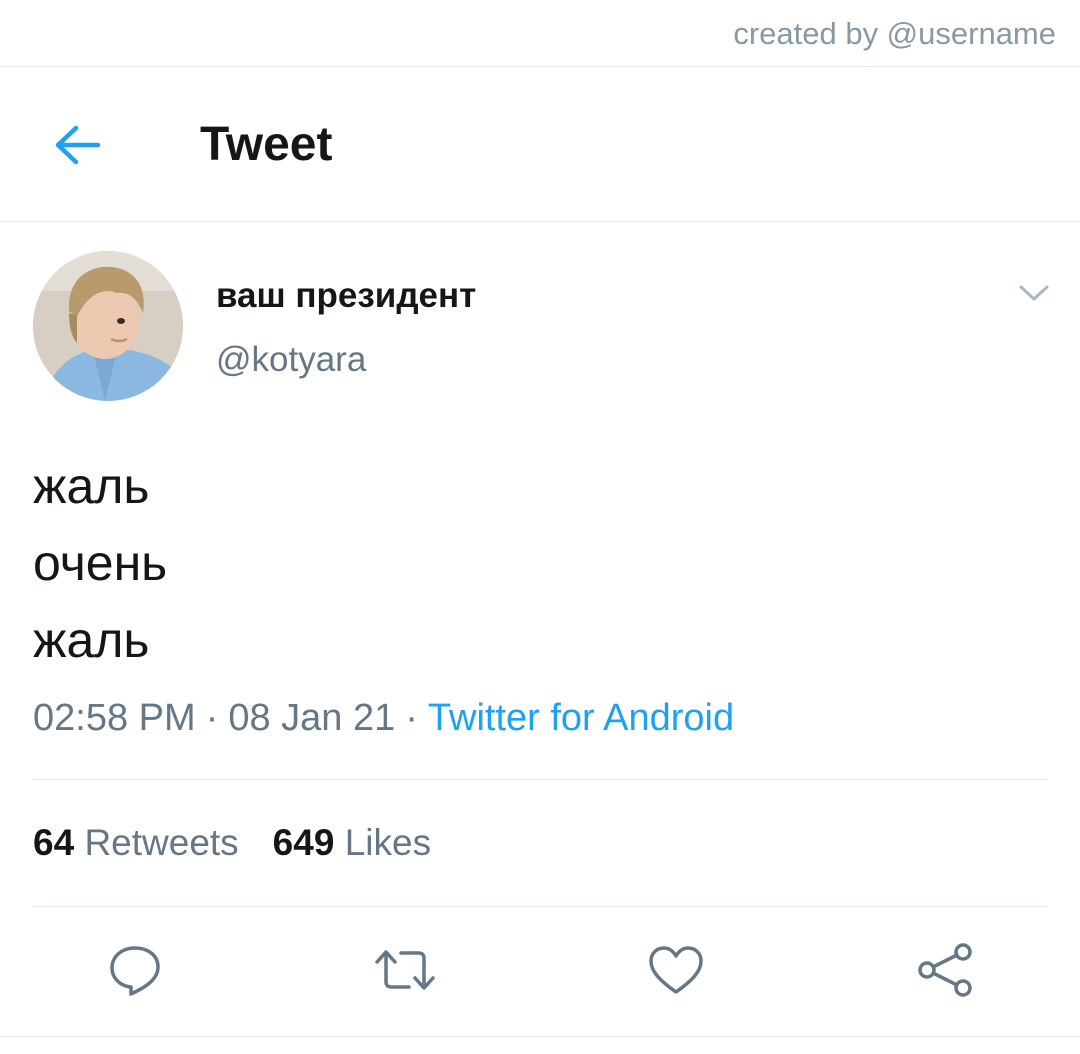  What do you see at coordinates (266, 144) in the screenshot?
I see `page-title: Tweet` at bounding box center [266, 144].